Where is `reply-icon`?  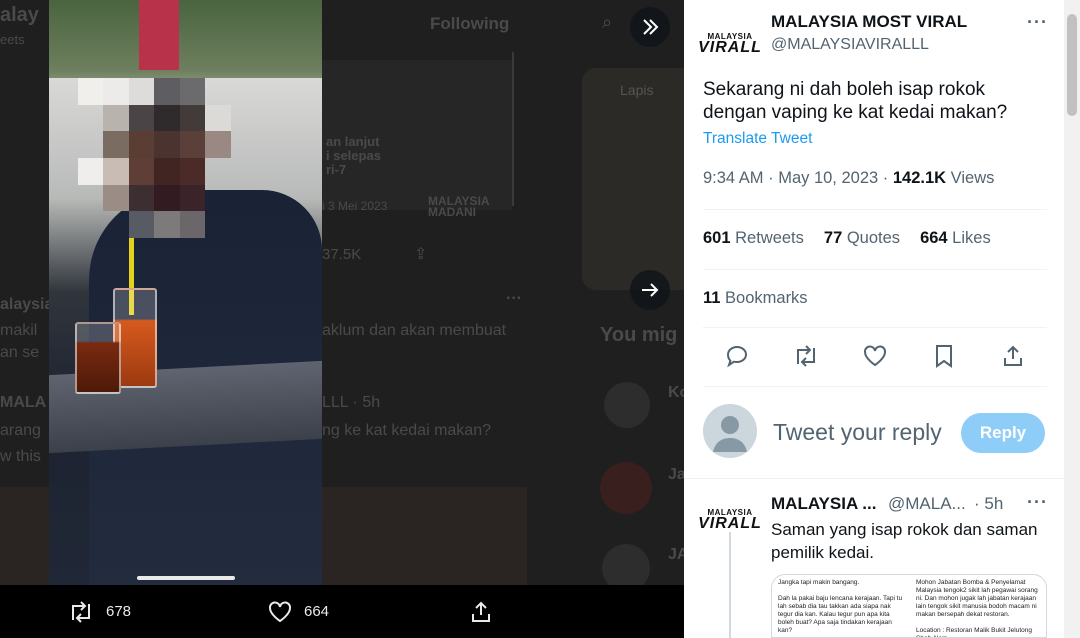
reply-icon is located at coordinates (737, 356).